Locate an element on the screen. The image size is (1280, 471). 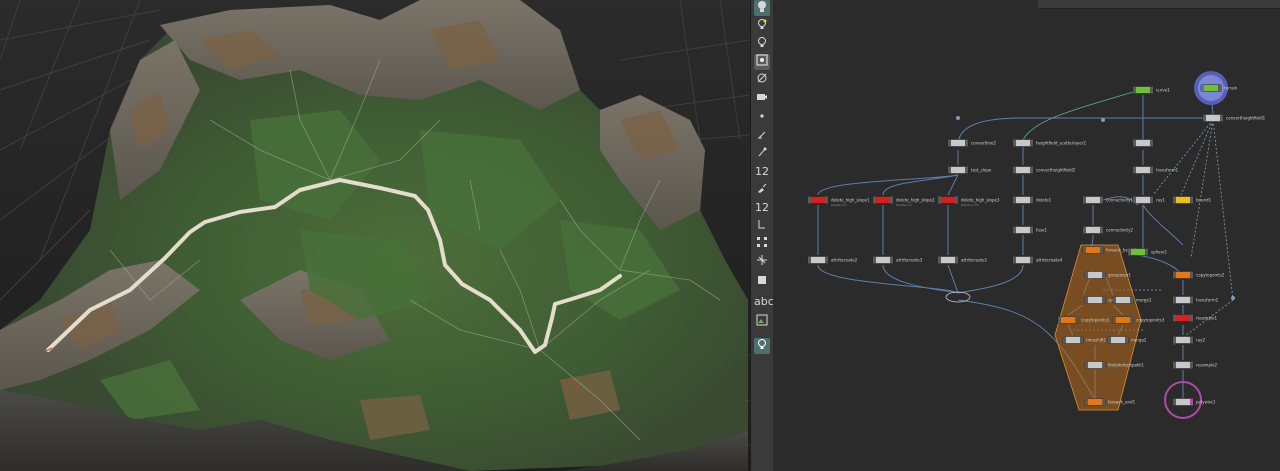
network-node: bound1 is located at coordinates (1192, 200).